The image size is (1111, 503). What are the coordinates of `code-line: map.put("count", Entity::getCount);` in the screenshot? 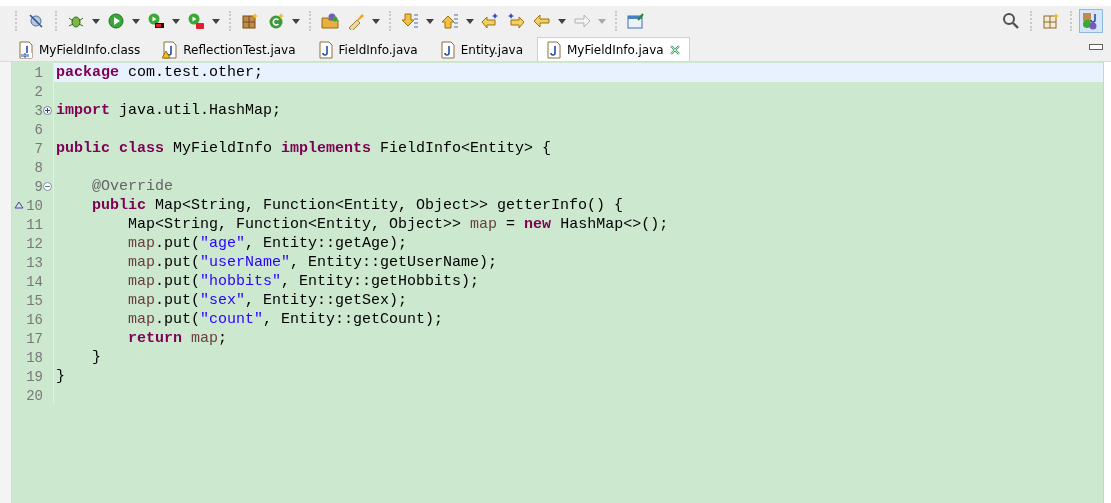 It's located at (285, 319).